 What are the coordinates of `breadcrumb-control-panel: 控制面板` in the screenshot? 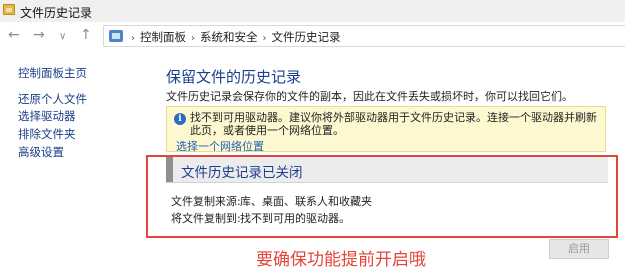 It's located at (163, 37).